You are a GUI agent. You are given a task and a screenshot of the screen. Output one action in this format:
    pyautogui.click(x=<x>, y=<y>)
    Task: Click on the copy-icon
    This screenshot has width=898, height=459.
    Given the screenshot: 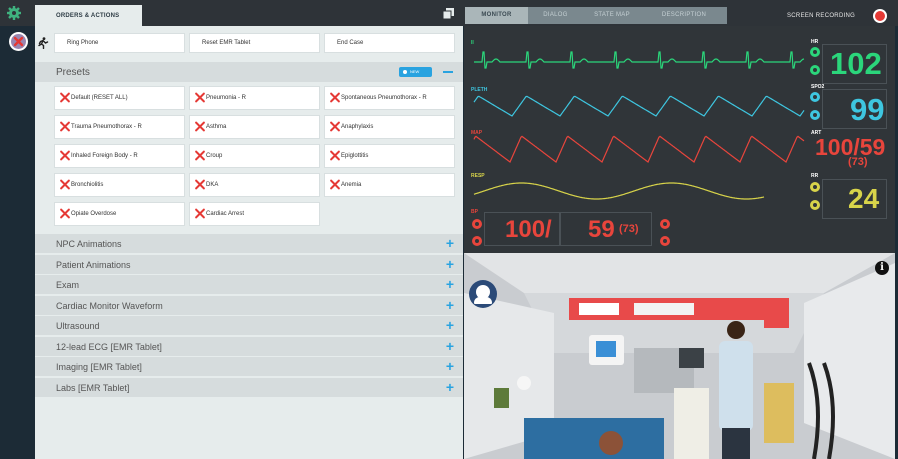 What is the action you would take?
    pyautogui.click(x=448, y=13)
    